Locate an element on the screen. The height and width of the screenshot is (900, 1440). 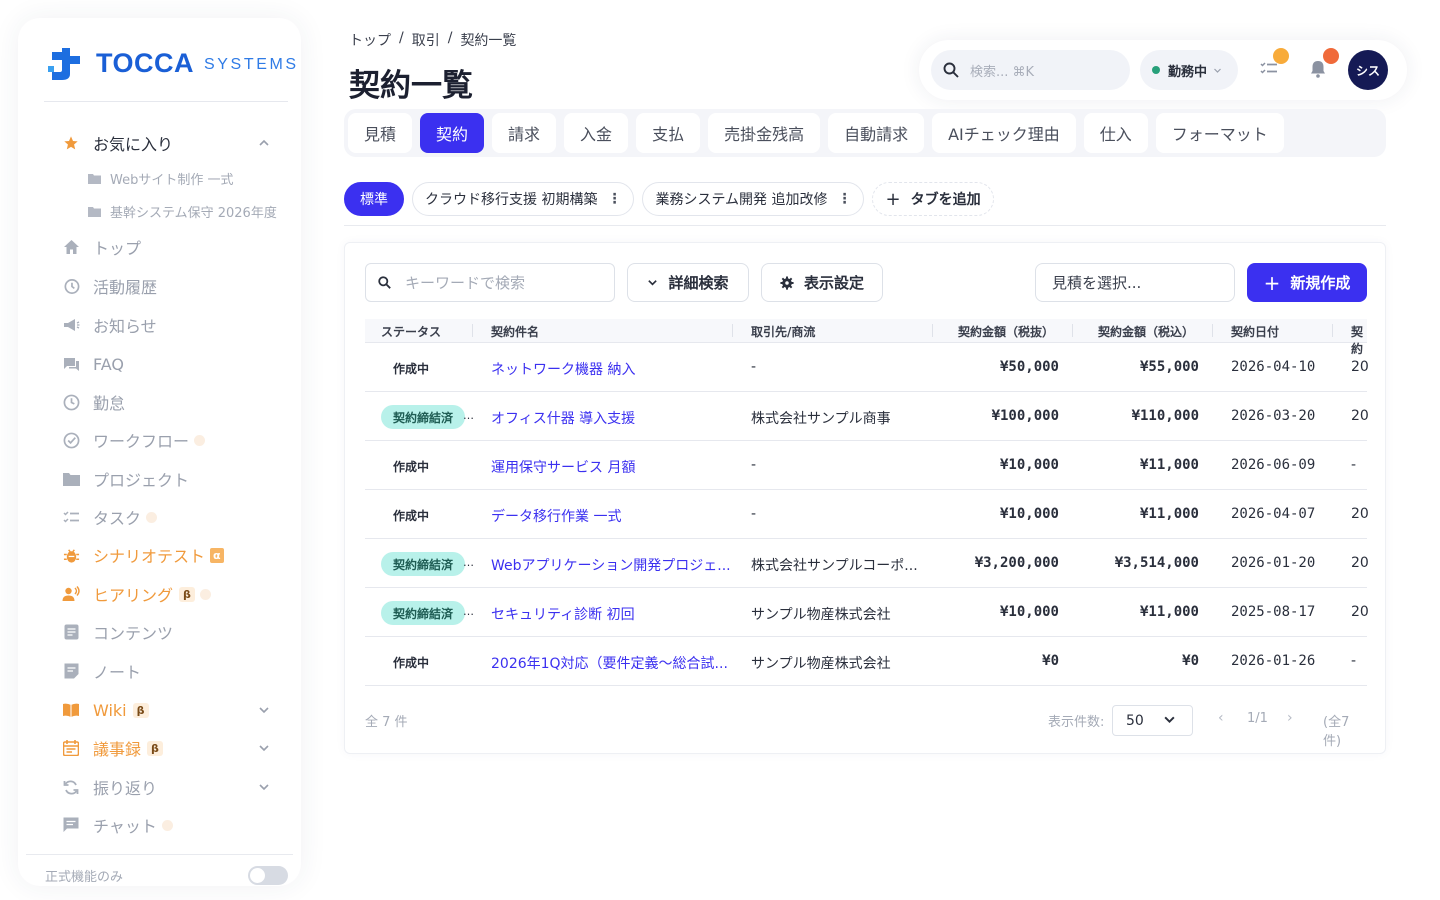
sidebar-item-attendance: 勤怠 is located at coordinates (172, 402).